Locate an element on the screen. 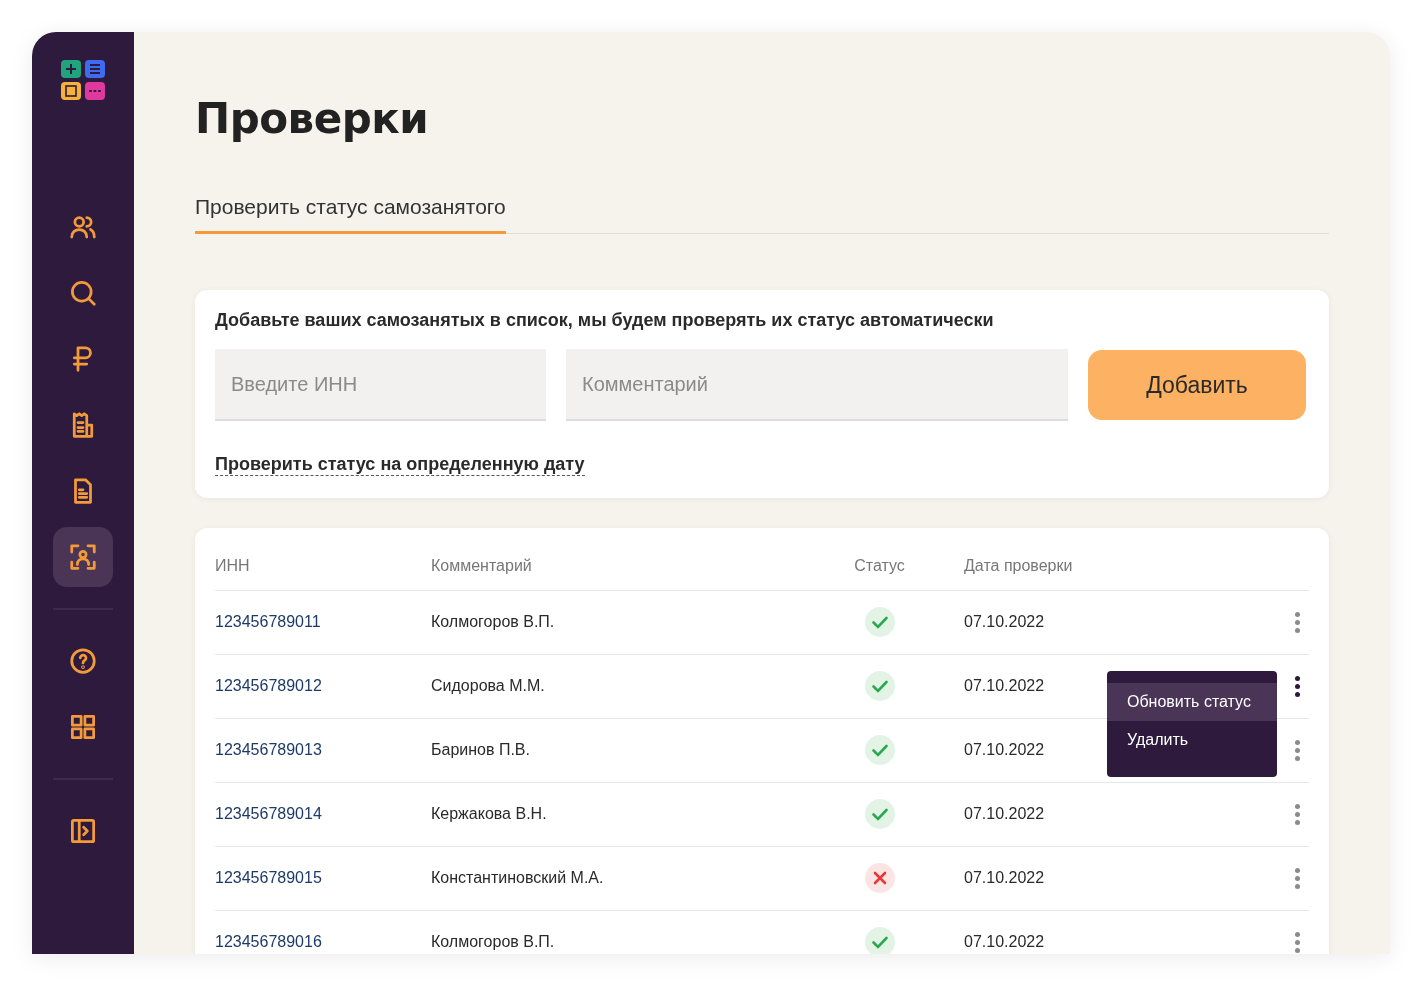 The image size is (1422, 986). menu-item: Обновить статус is located at coordinates (1192, 701).